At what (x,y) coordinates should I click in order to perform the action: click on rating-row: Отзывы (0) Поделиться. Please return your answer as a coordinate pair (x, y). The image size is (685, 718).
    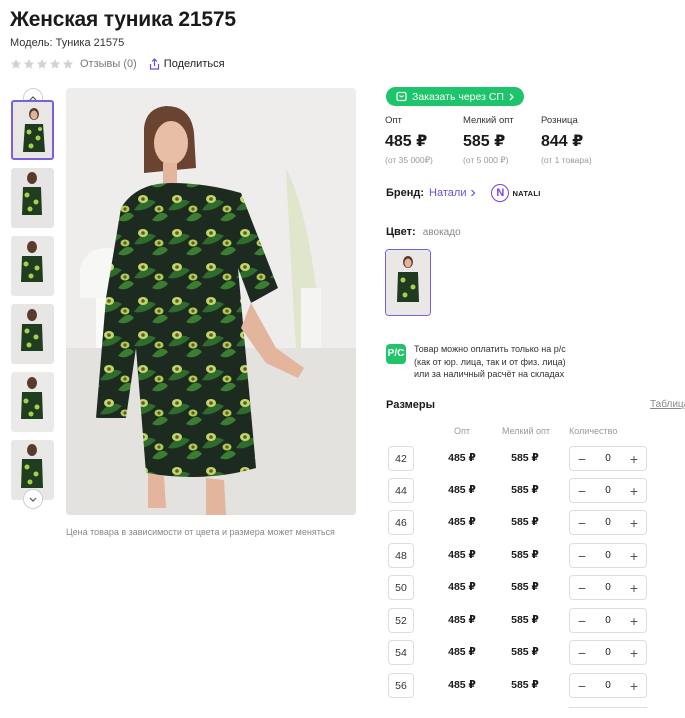
    Looking at the image, I should click on (117, 64).